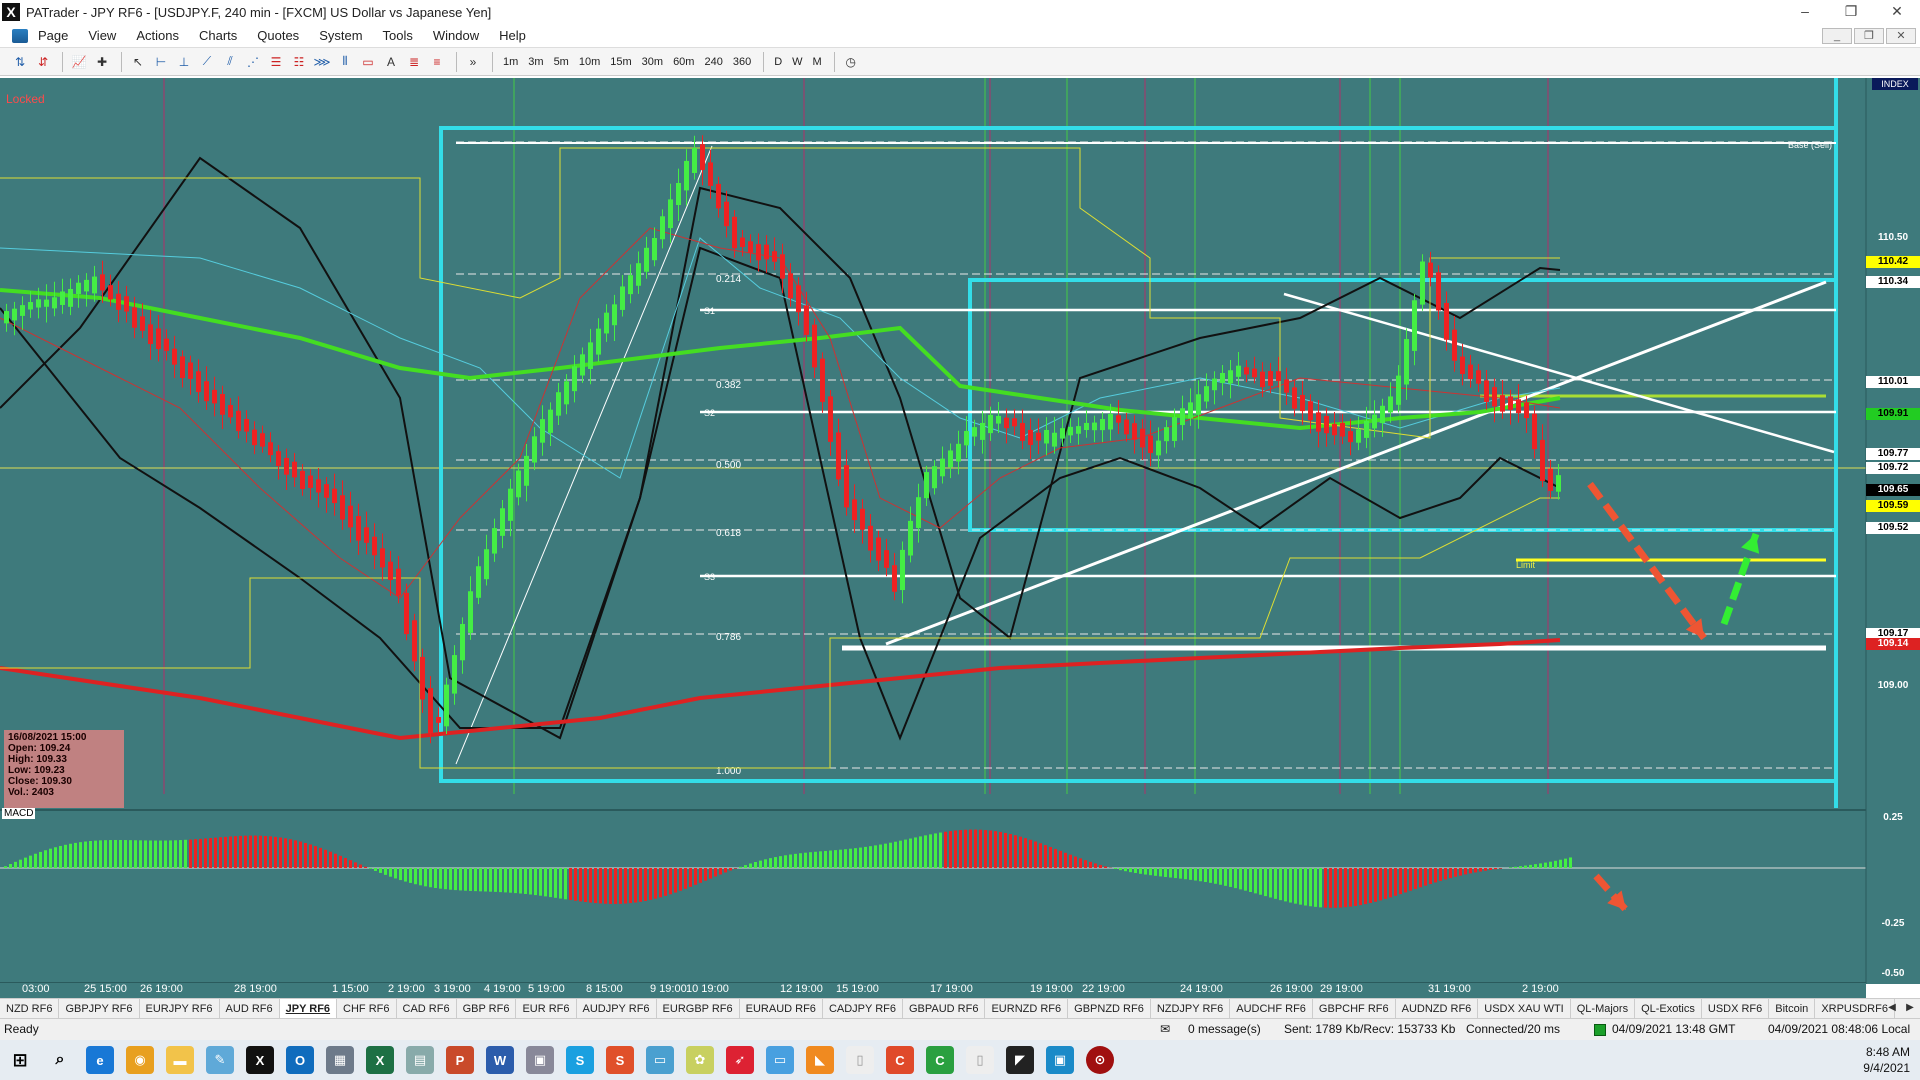 The height and width of the screenshot is (1080, 1920). What do you see at coordinates (778, 62) in the screenshot?
I see `timeframe-daily: D` at bounding box center [778, 62].